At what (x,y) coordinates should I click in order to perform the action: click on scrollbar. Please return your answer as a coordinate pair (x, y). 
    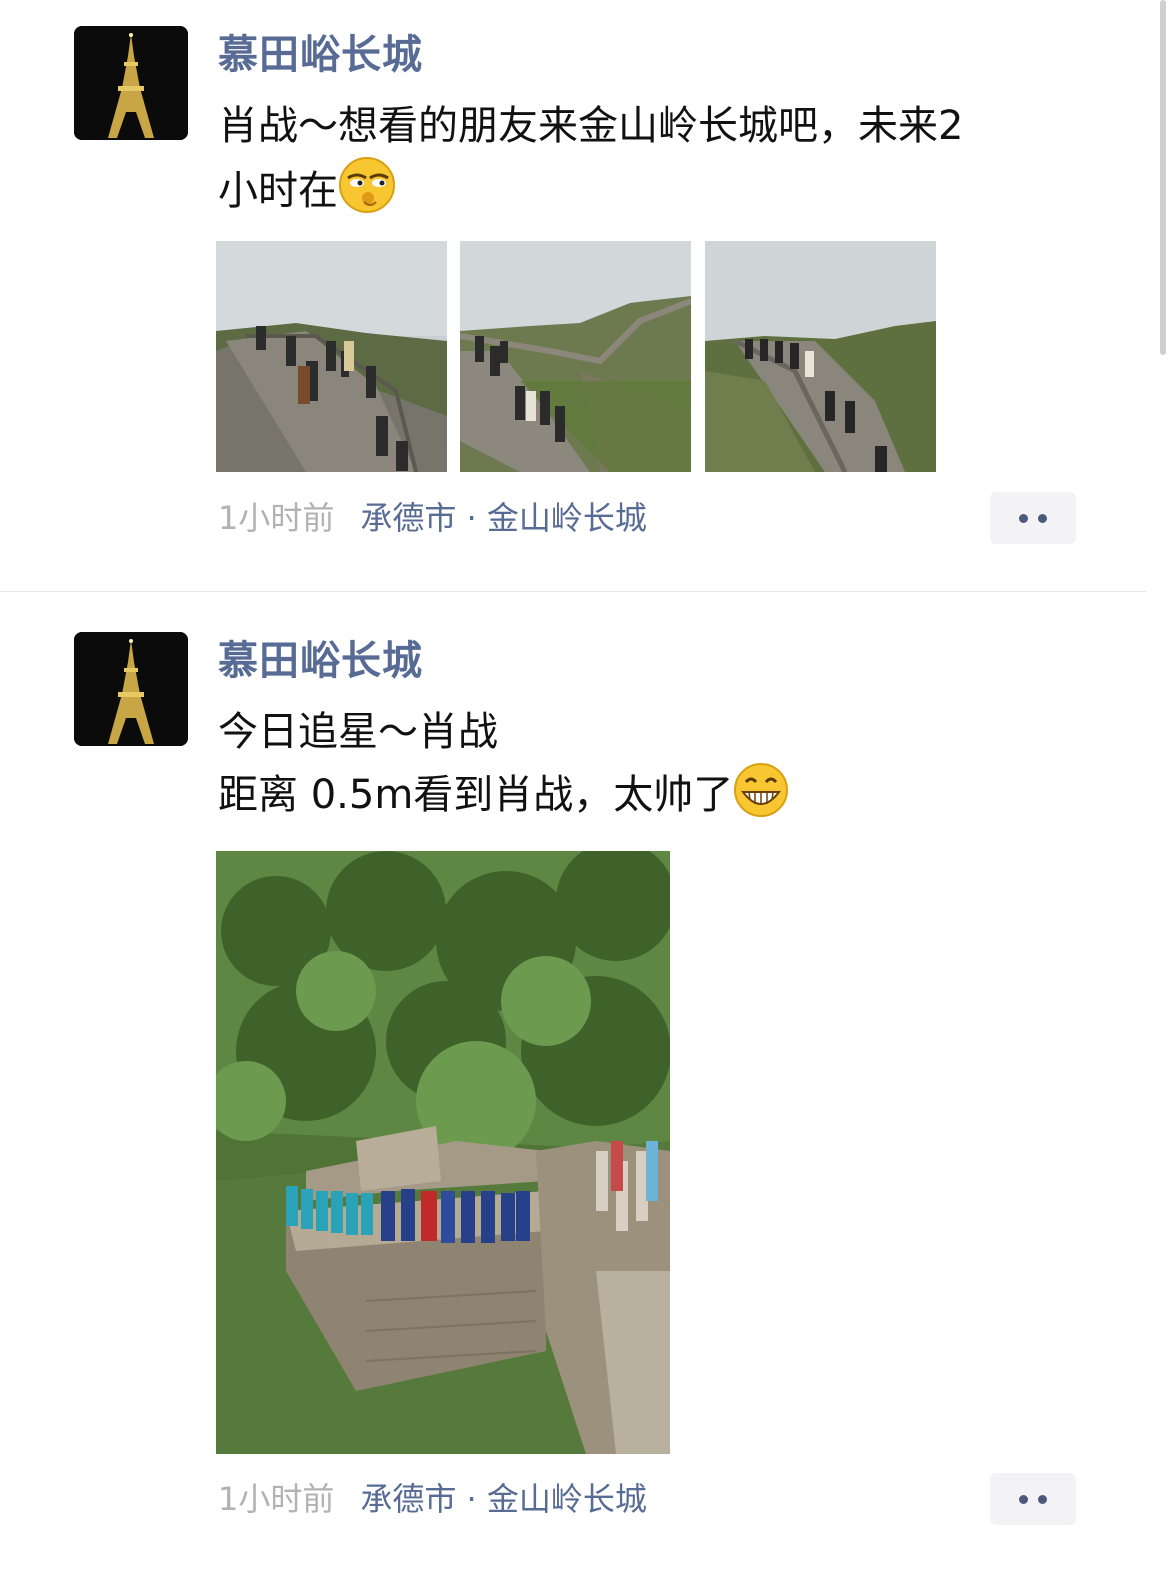
    Looking at the image, I should click on (1163, 177).